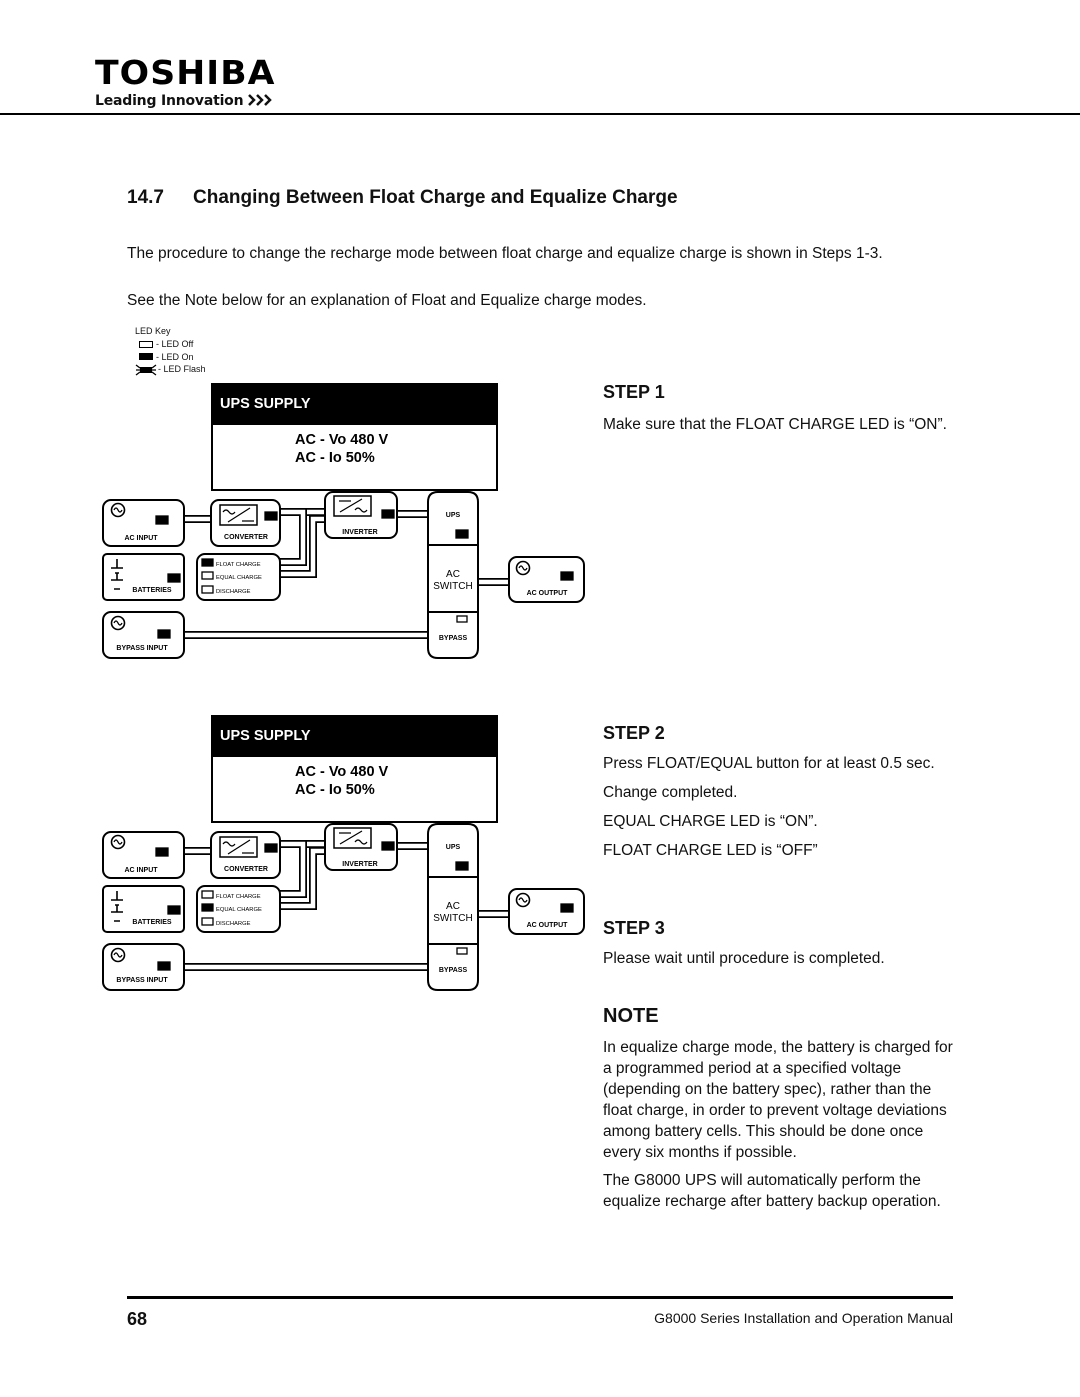 The image size is (1080, 1397). Describe the element at coordinates (175, 356) in the screenshot. I see `led-key-on-label: - LED On` at that location.